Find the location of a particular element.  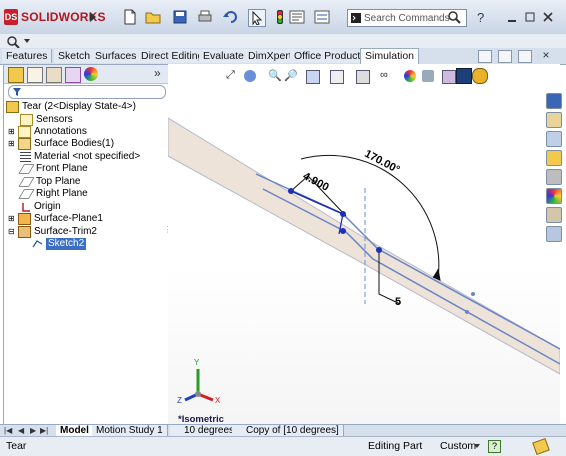

doc-close-icon: × is located at coordinates (546, 55).